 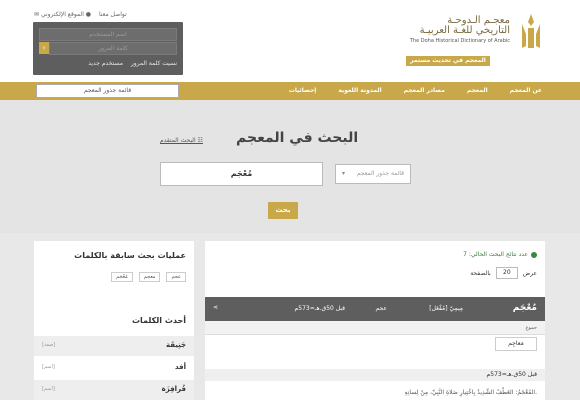 What do you see at coordinates (114, 346) in the screenshot?
I see `latest-word-row: جَنِيقَة [صفة]` at bounding box center [114, 346].